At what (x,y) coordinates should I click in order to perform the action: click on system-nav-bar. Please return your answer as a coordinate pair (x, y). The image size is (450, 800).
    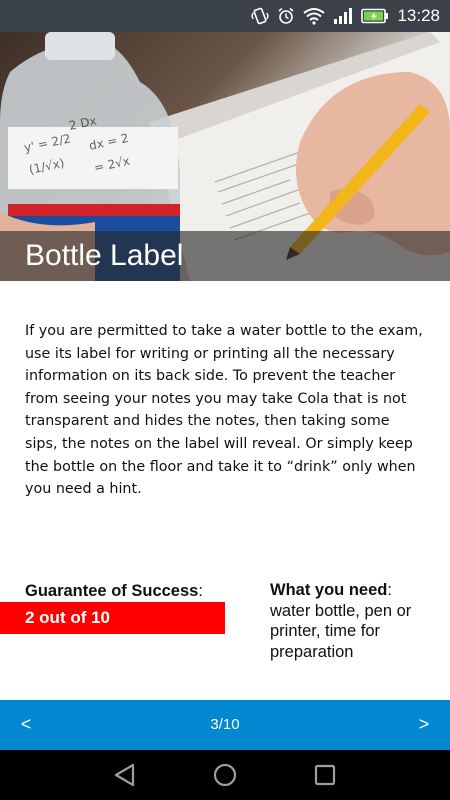
    Looking at the image, I should click on (225, 775).